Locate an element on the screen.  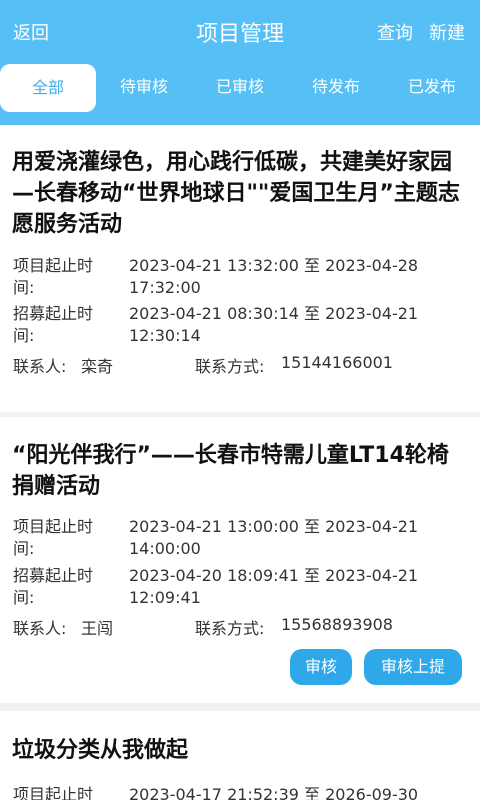
tab-all: 全部 is located at coordinates (48, 88).